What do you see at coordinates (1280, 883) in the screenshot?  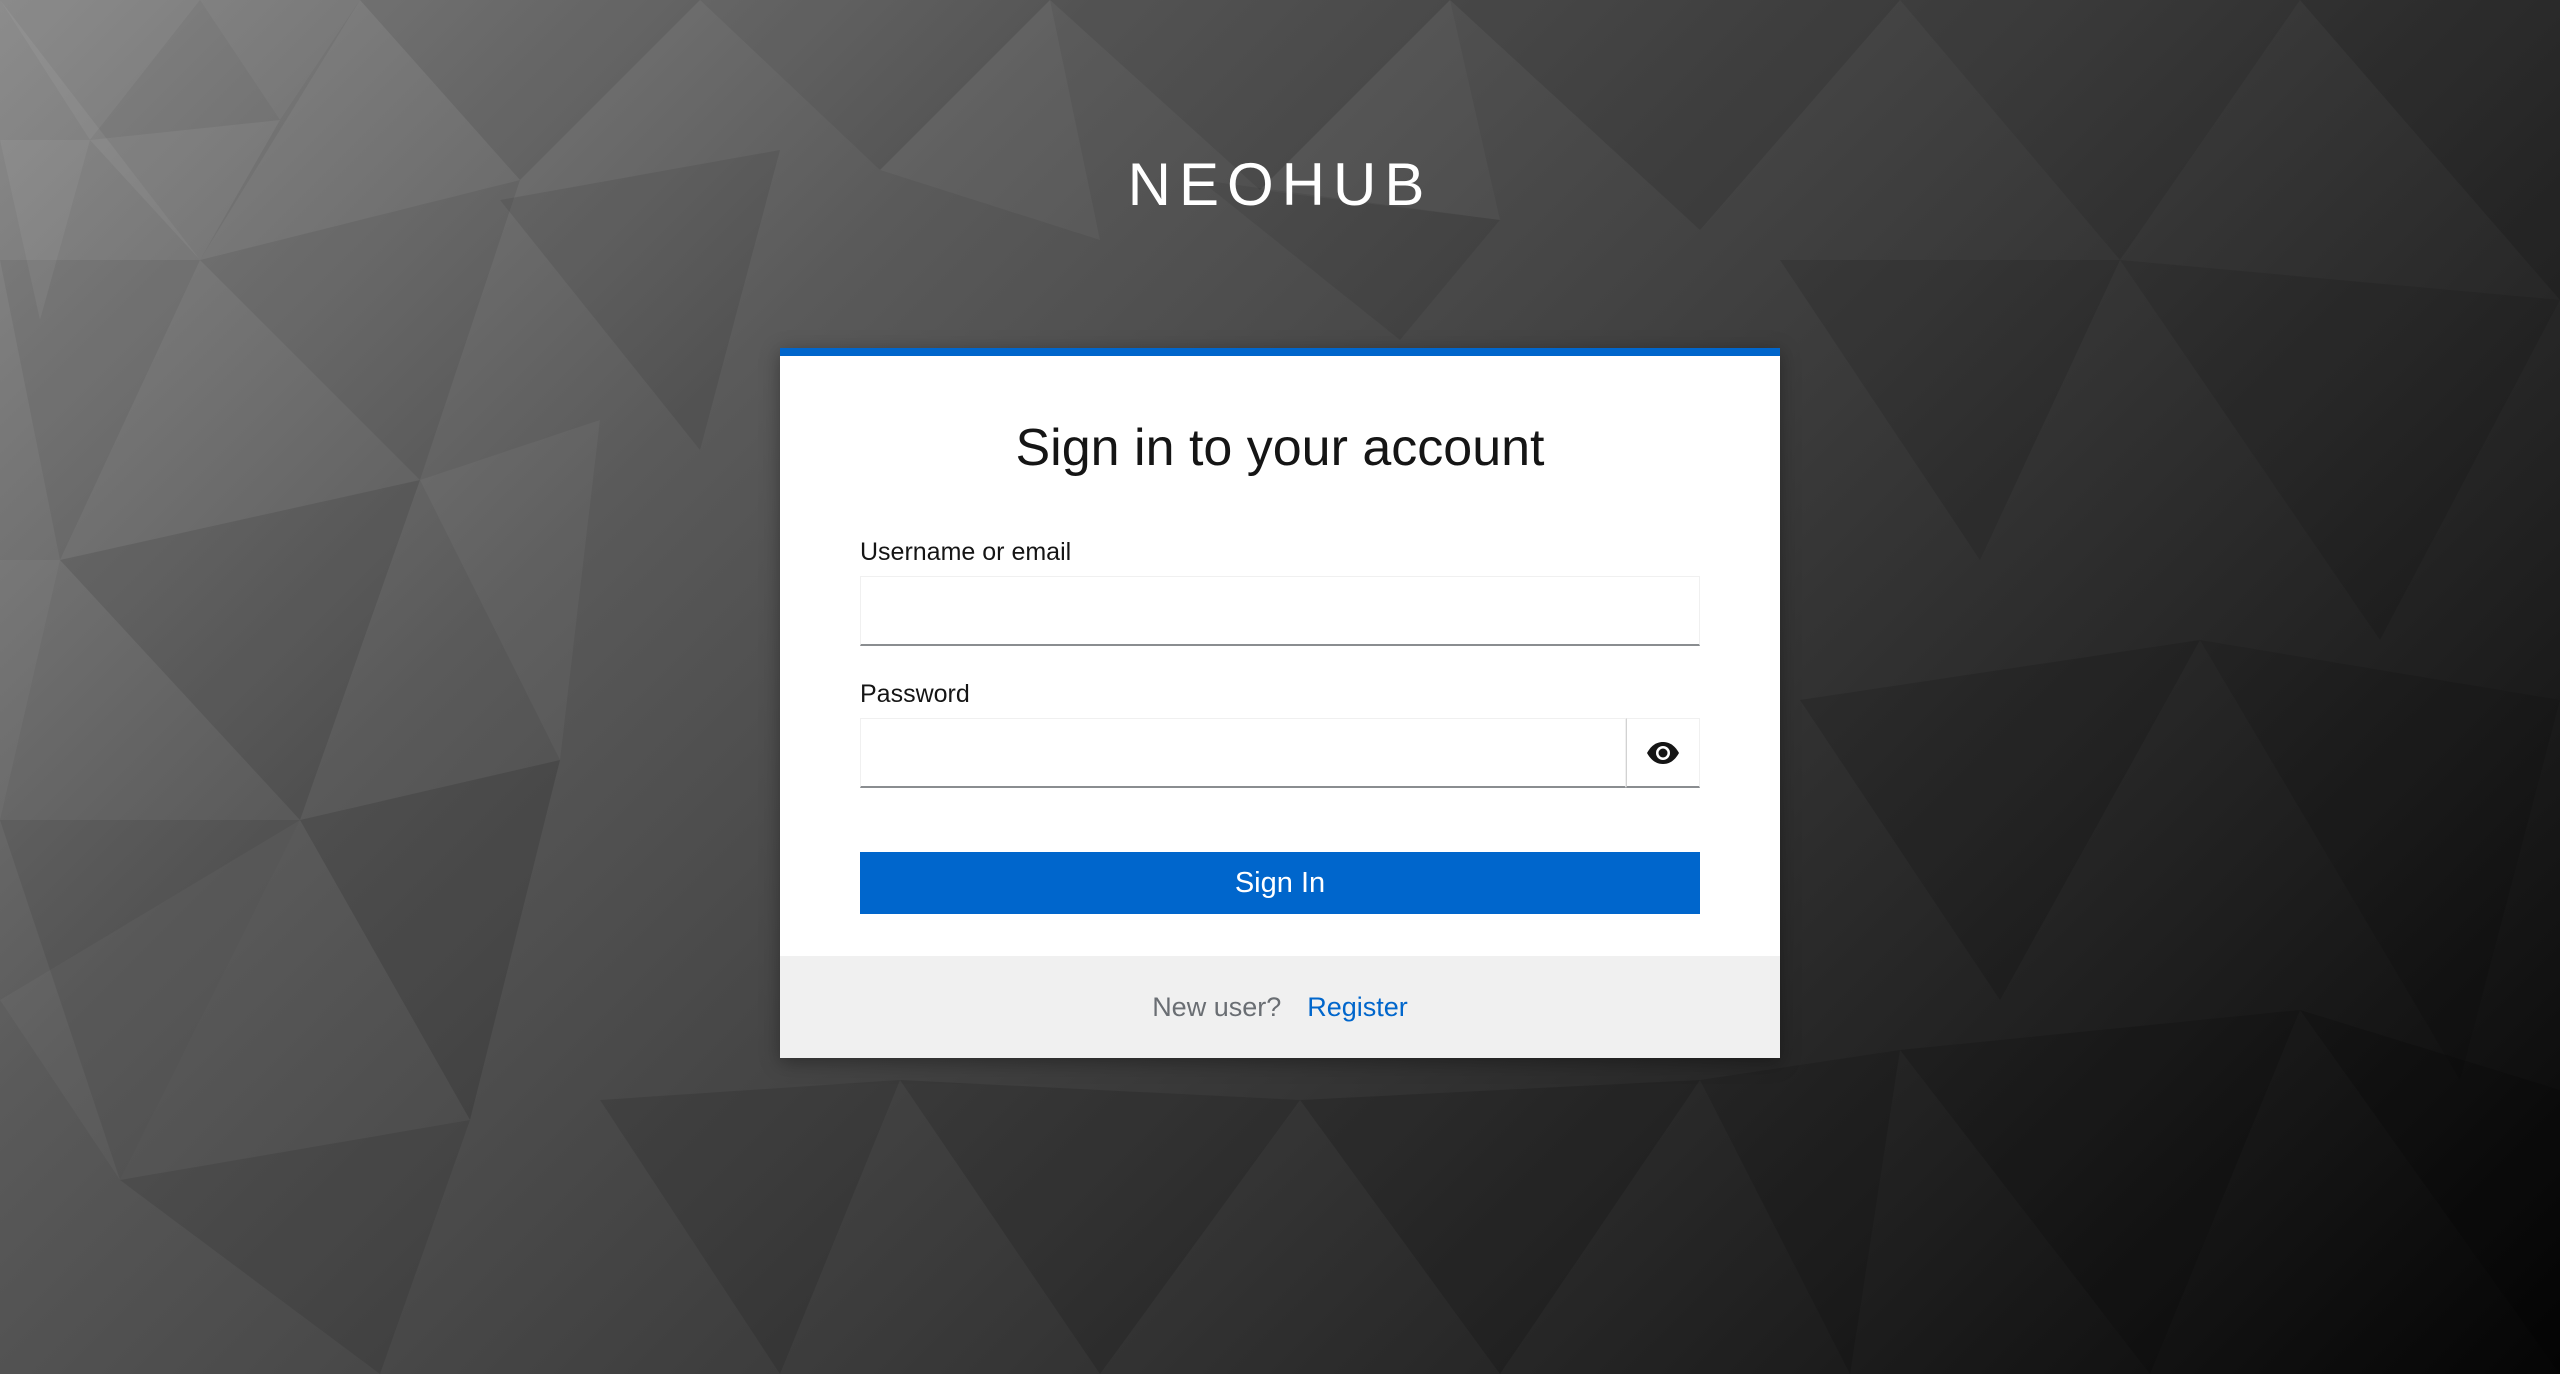 I see `sign-in-button: Sign In` at bounding box center [1280, 883].